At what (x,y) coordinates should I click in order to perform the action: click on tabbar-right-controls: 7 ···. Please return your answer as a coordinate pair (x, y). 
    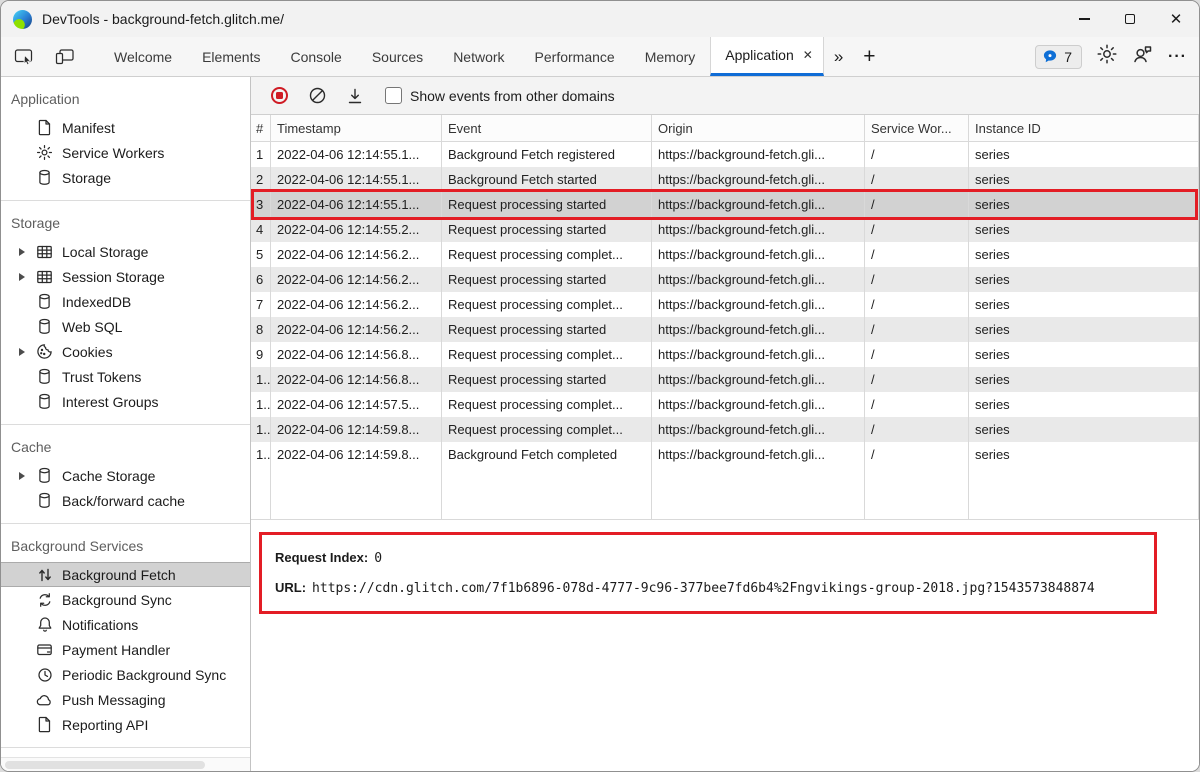
    Looking at the image, I should click on (1117, 56).